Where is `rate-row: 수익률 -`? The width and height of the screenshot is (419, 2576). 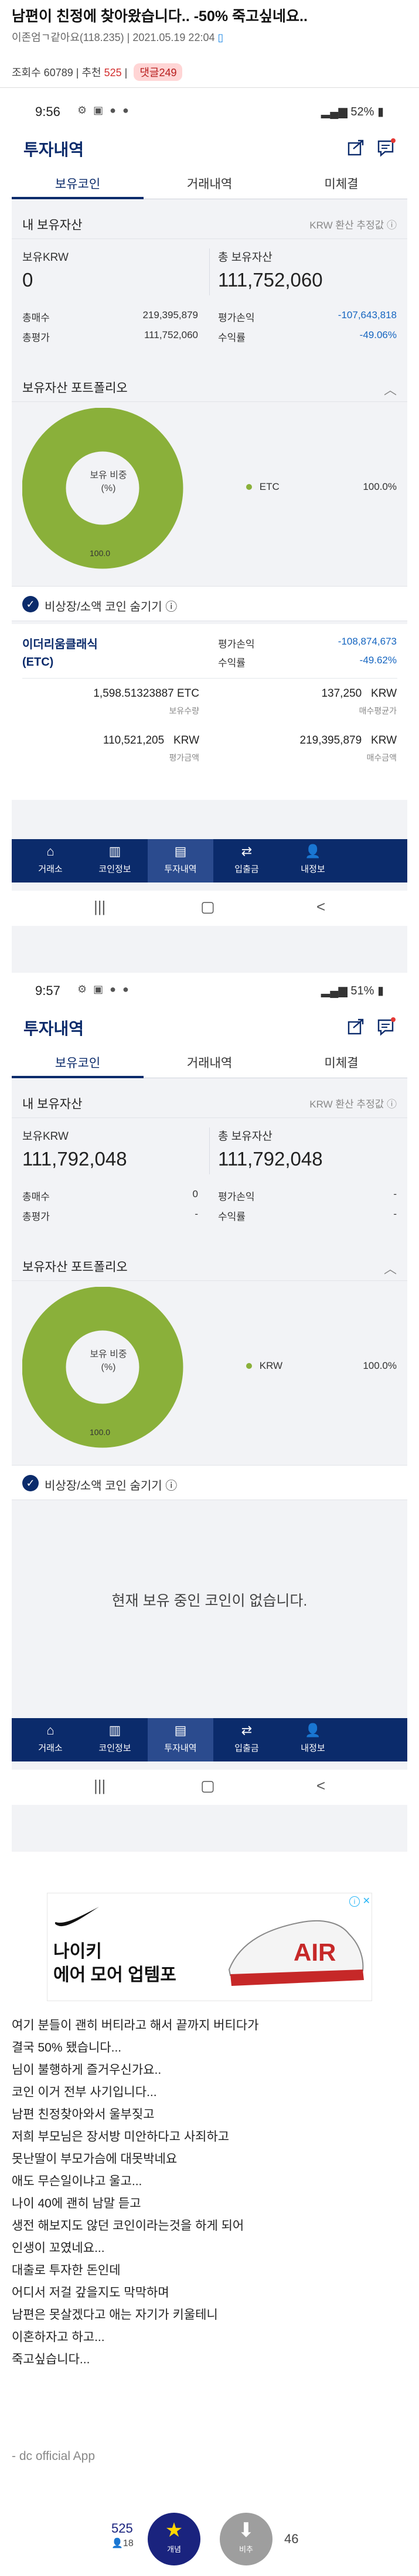 rate-row: 수익률 - is located at coordinates (307, 1215).